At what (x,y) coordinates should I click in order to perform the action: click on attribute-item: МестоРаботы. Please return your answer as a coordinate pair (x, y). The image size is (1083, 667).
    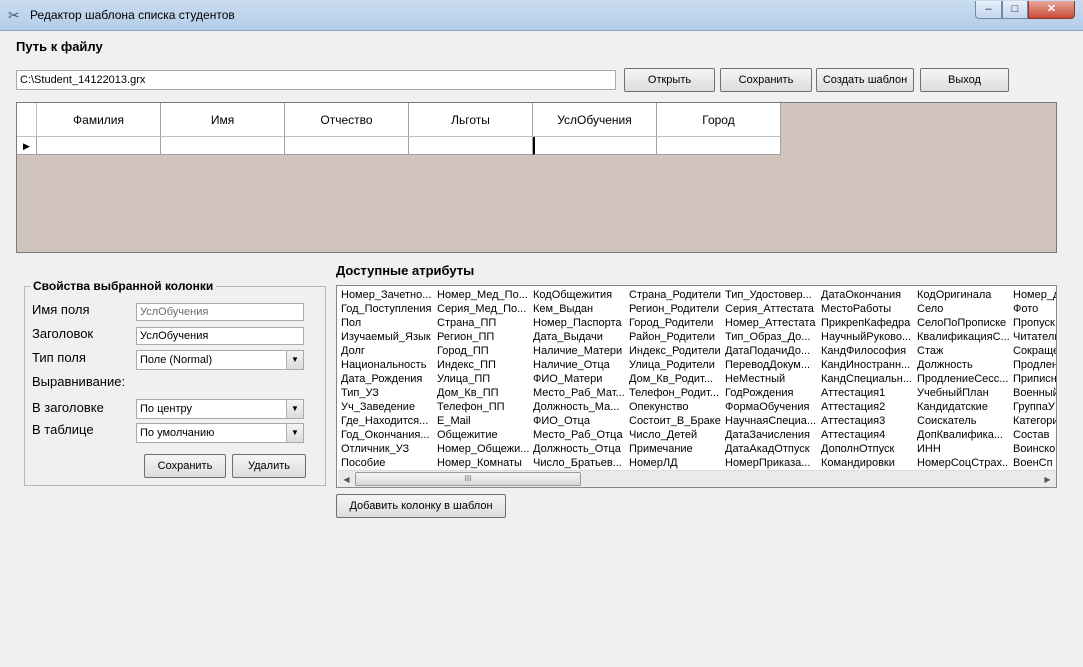
    Looking at the image, I should click on (866, 309).